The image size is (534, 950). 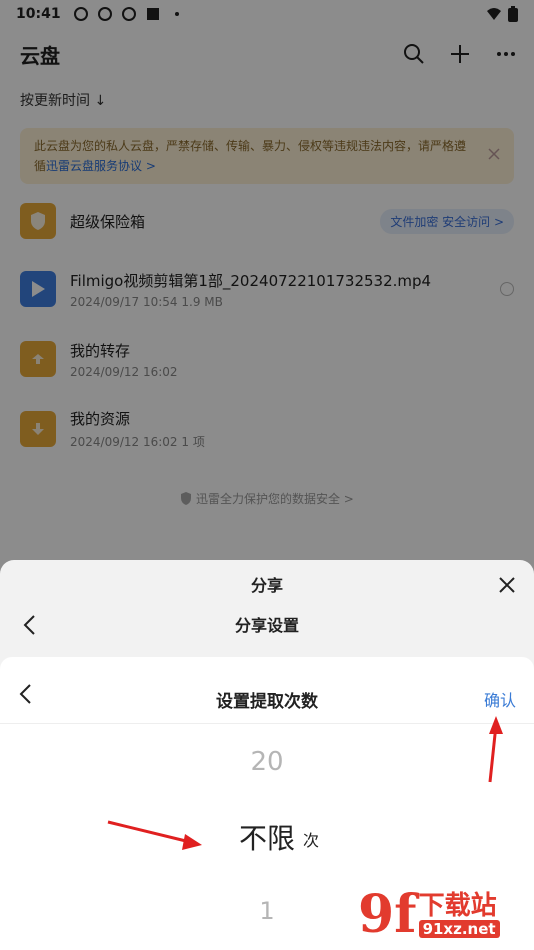 I want to click on share-title: 分享, so click(x=266, y=585).